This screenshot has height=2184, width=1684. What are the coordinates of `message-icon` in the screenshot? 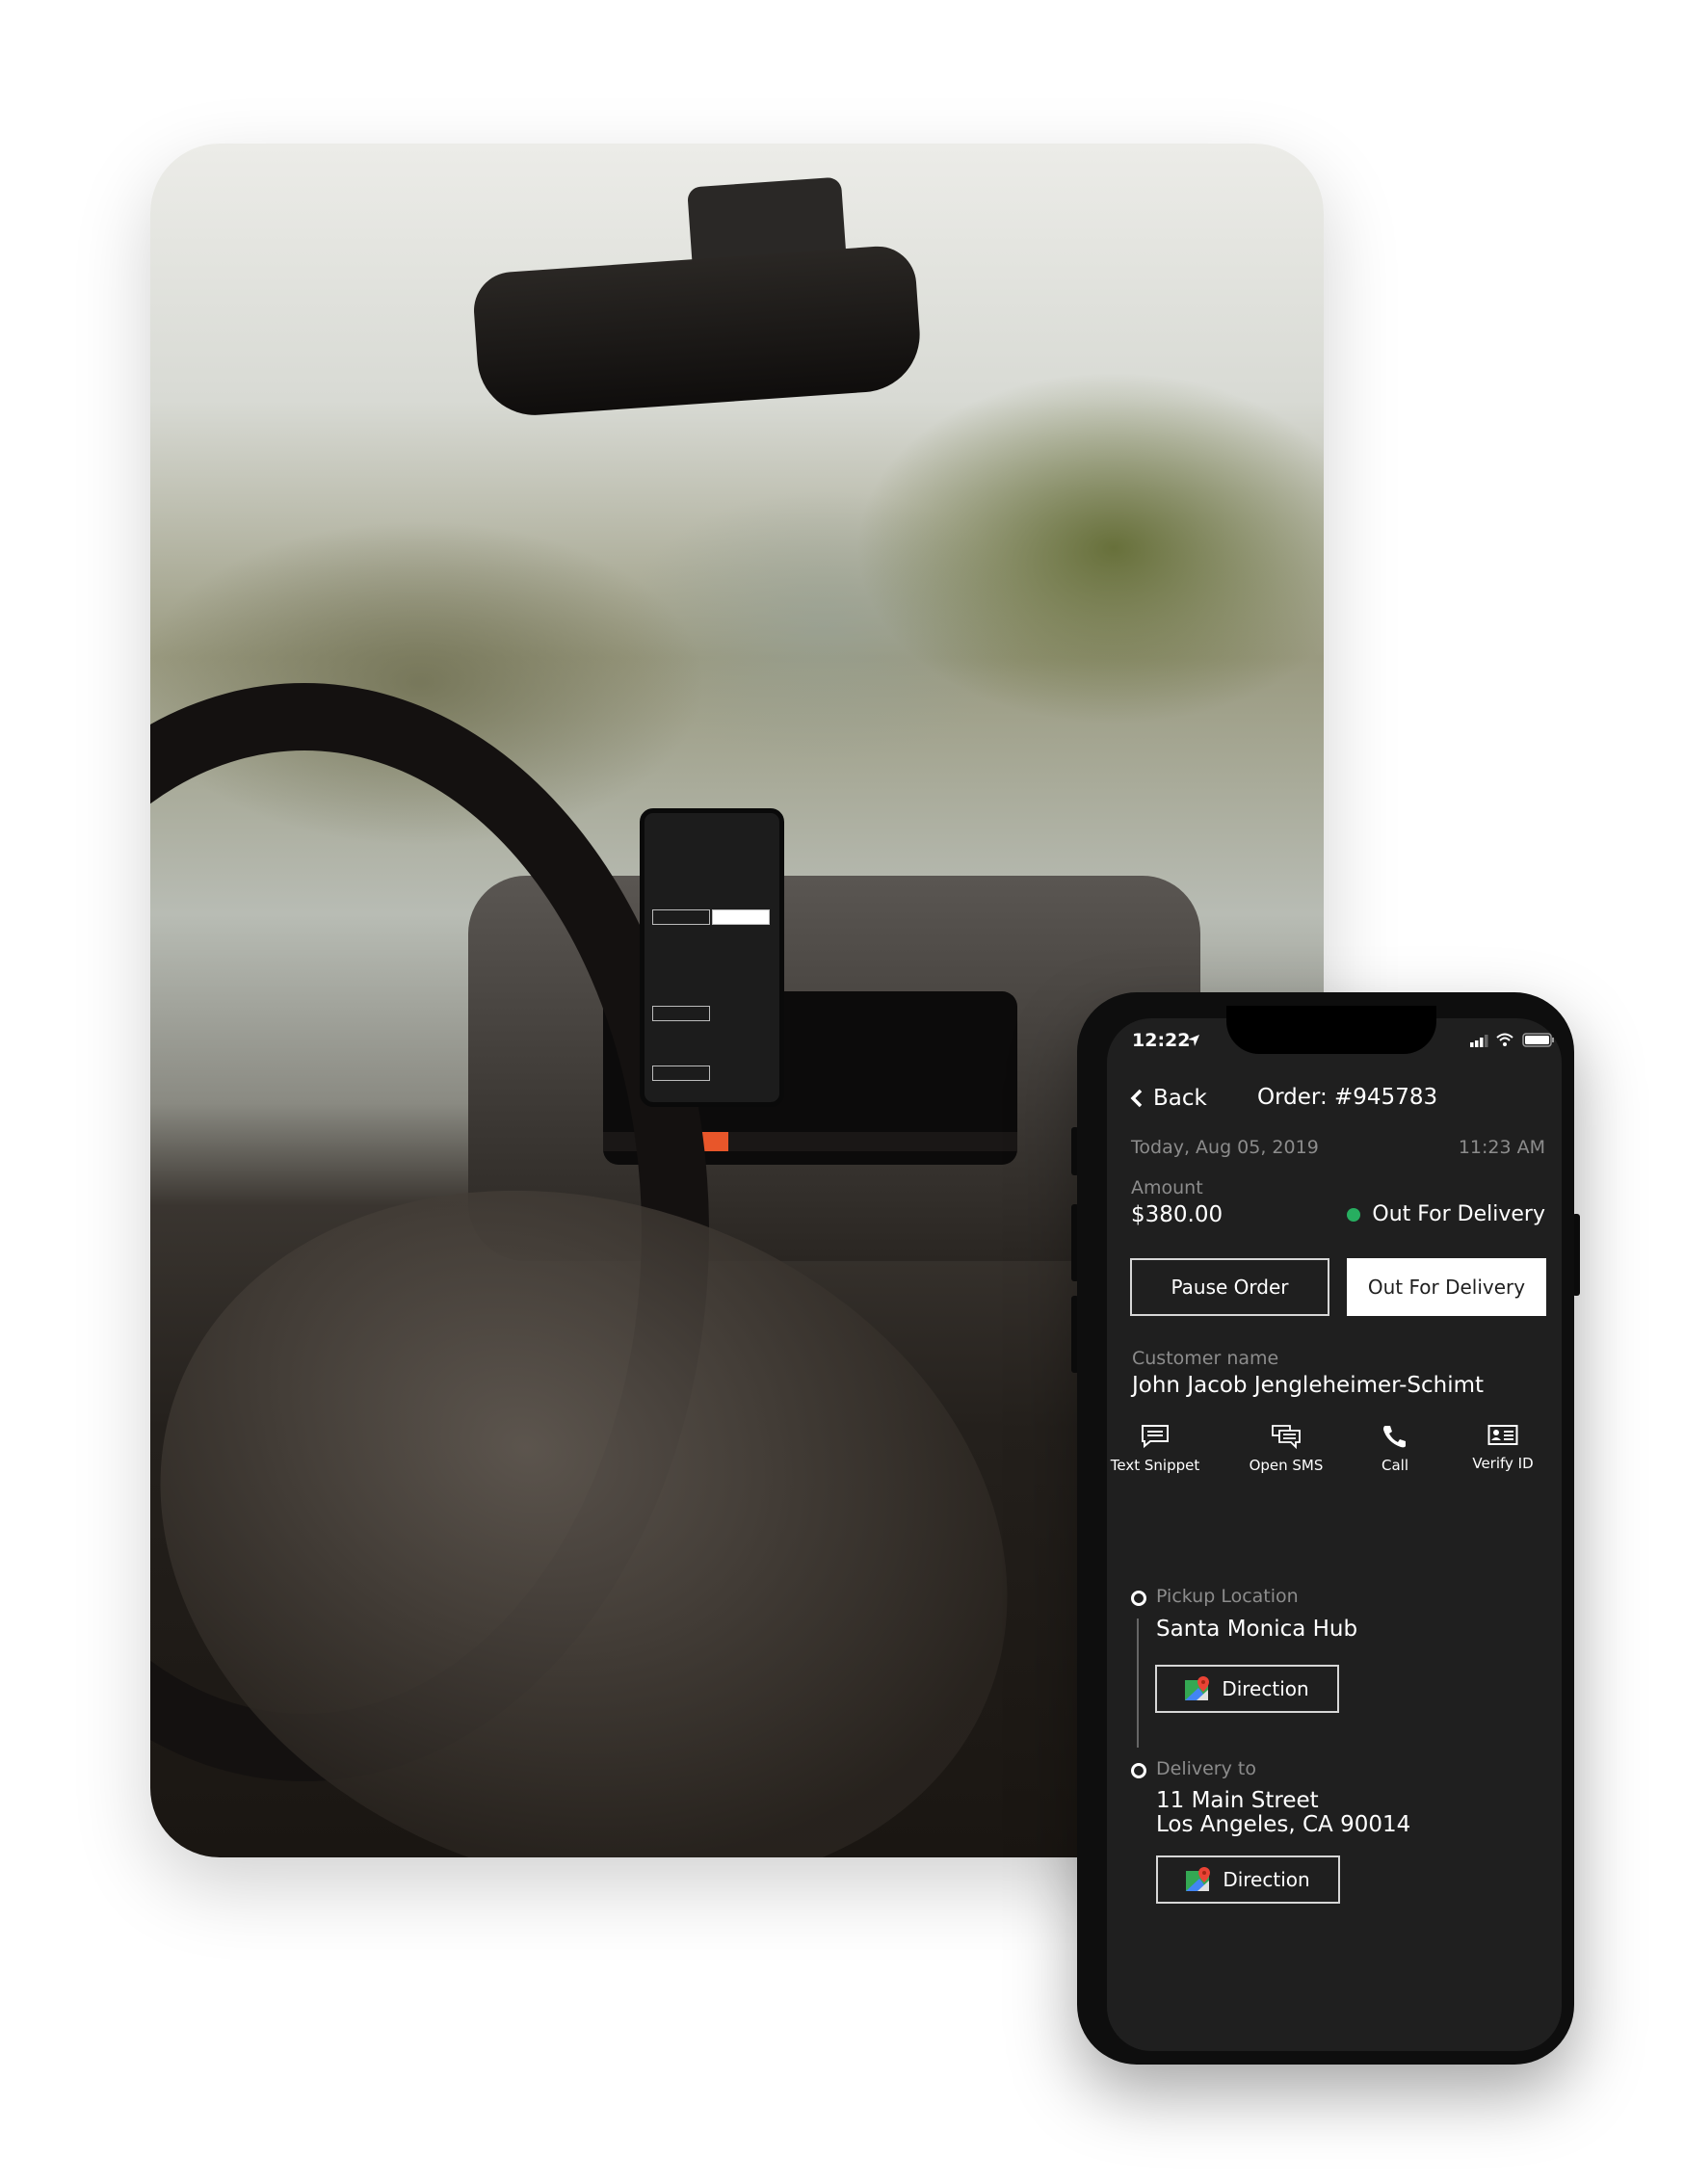 It's located at (1155, 1437).